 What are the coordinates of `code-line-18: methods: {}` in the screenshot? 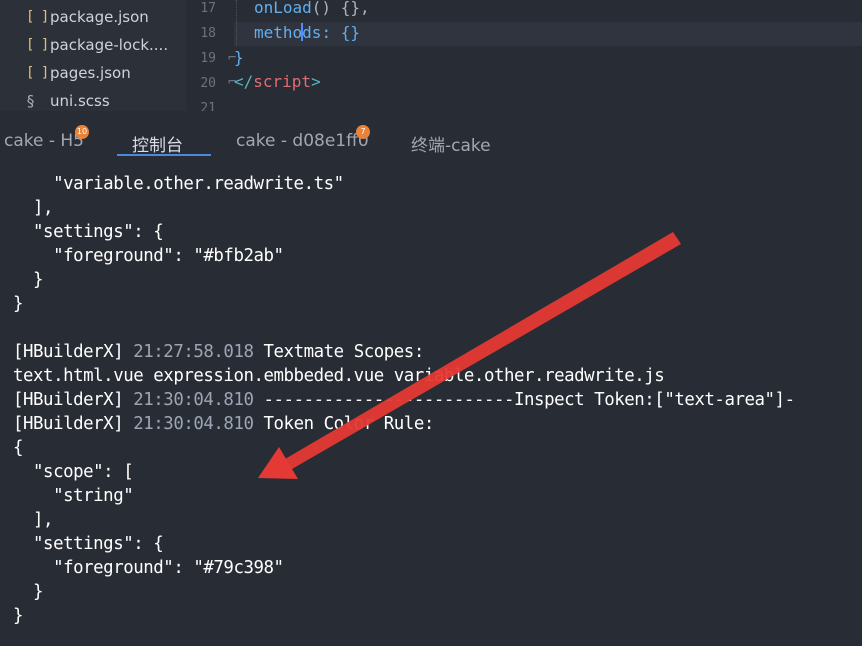 It's located at (307, 32).